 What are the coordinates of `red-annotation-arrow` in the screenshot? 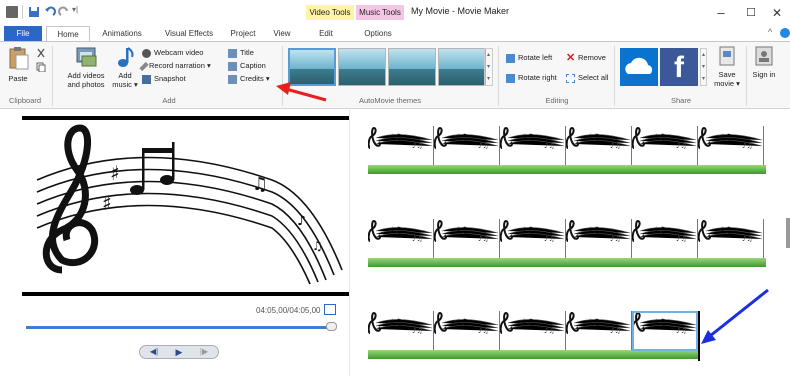 It's located at (306, 94).